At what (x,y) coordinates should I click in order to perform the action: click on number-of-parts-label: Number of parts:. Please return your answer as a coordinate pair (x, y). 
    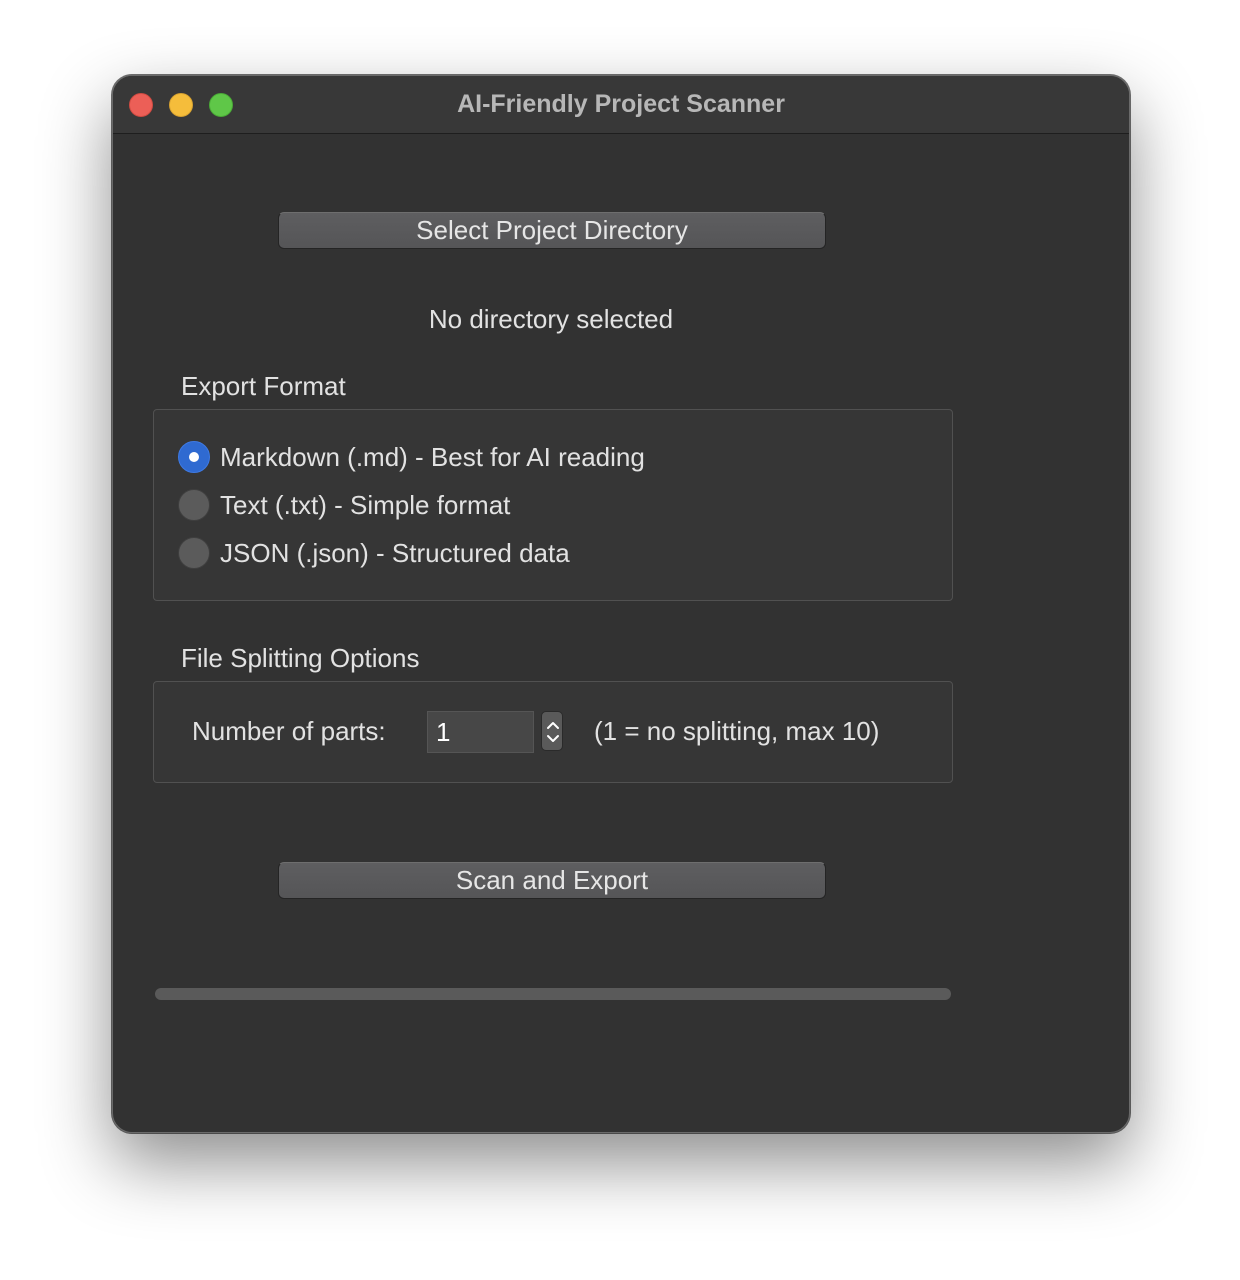
    Looking at the image, I should click on (289, 731).